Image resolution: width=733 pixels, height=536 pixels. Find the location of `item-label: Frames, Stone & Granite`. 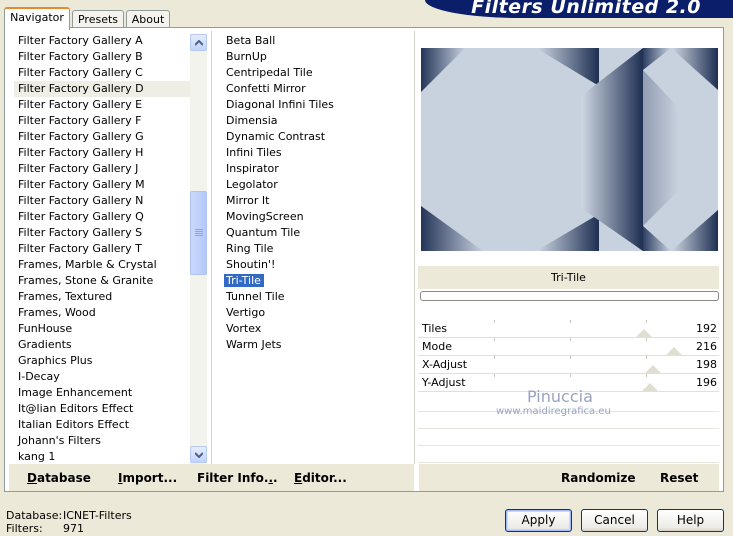

item-label: Frames, Stone & Granite is located at coordinates (86, 280).